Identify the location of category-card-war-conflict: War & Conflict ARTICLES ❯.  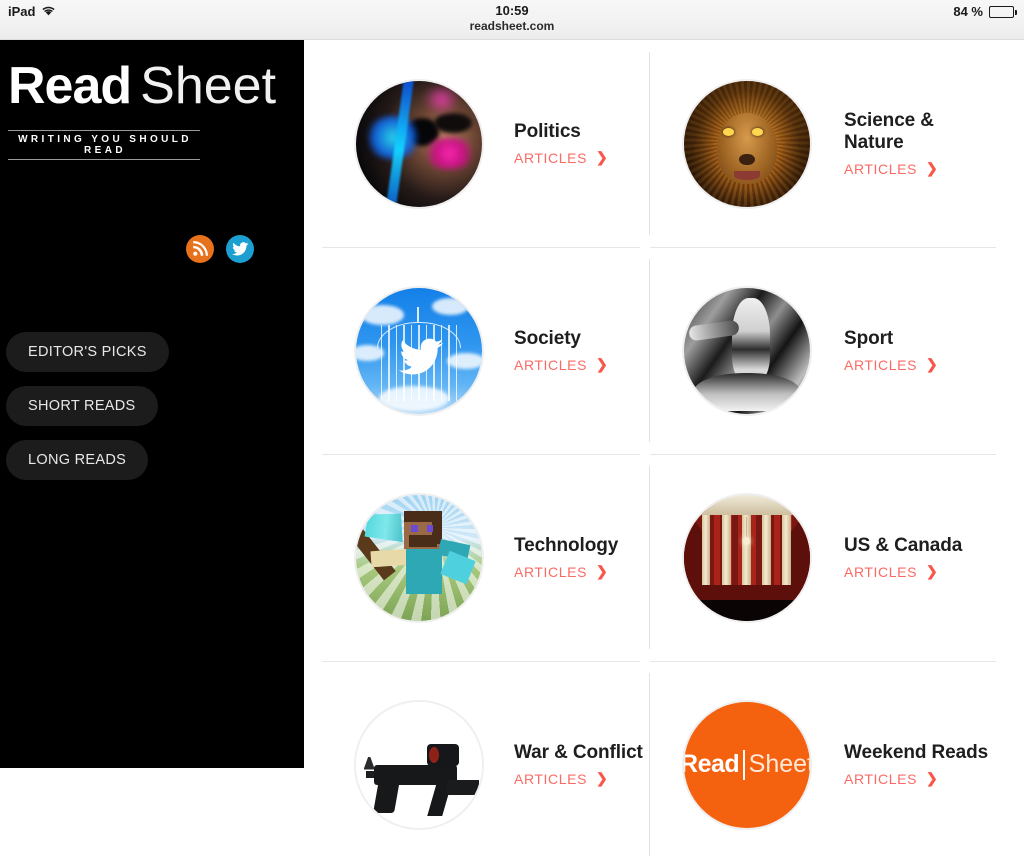
(477, 764).